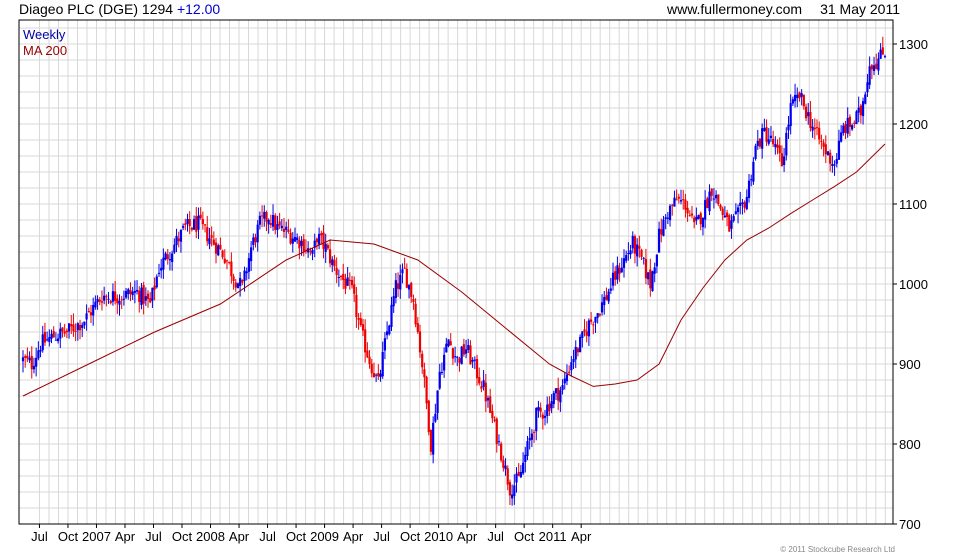 This screenshot has width=980, height=560. What do you see at coordinates (44, 34) in the screenshot?
I see `legend-weekly: Weekly` at bounding box center [44, 34].